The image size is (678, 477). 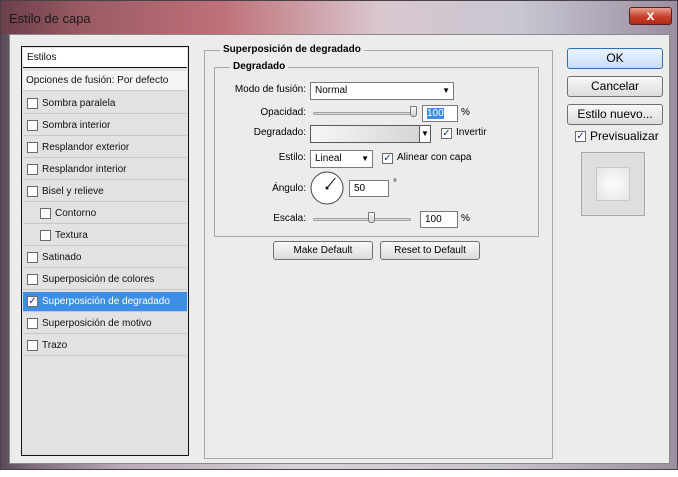 I want to click on scale-slider-track, so click(x=362, y=219).